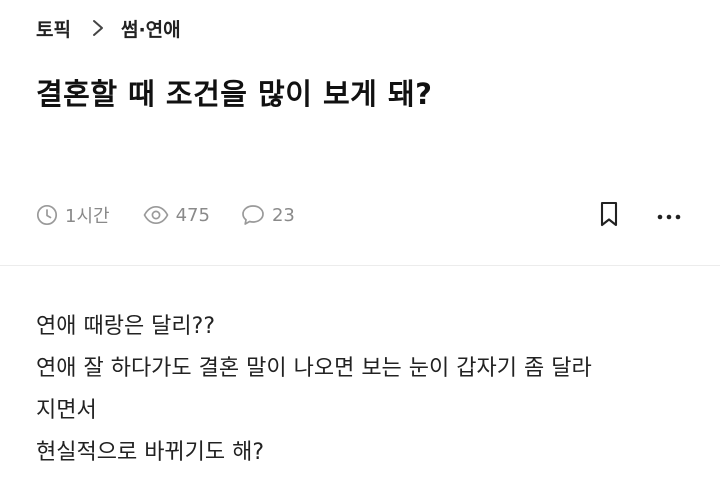 The image size is (720, 487). I want to click on more-vertical-icon, so click(669, 216).